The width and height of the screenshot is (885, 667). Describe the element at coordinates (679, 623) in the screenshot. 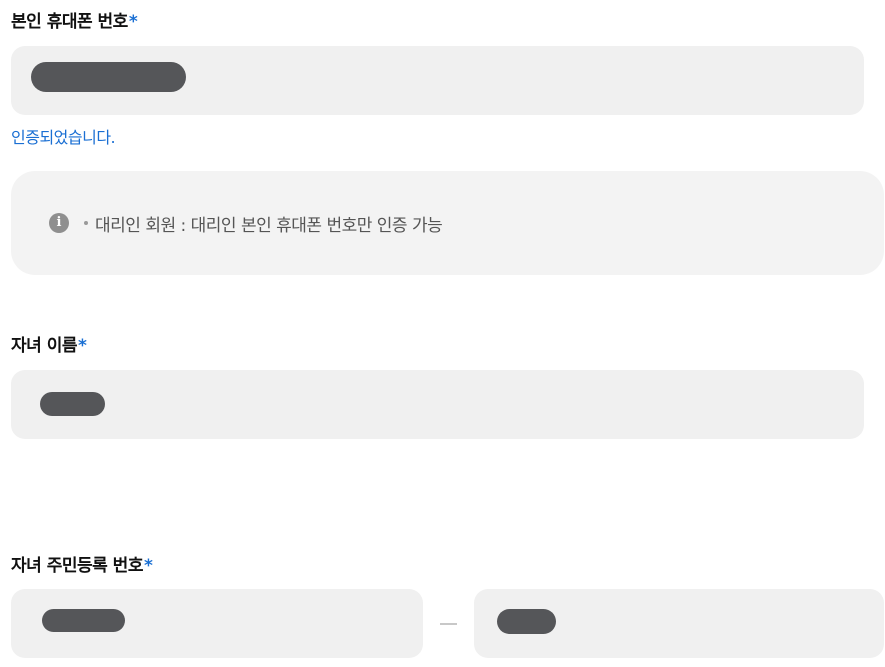

I see `child-rrn-back-field` at that location.